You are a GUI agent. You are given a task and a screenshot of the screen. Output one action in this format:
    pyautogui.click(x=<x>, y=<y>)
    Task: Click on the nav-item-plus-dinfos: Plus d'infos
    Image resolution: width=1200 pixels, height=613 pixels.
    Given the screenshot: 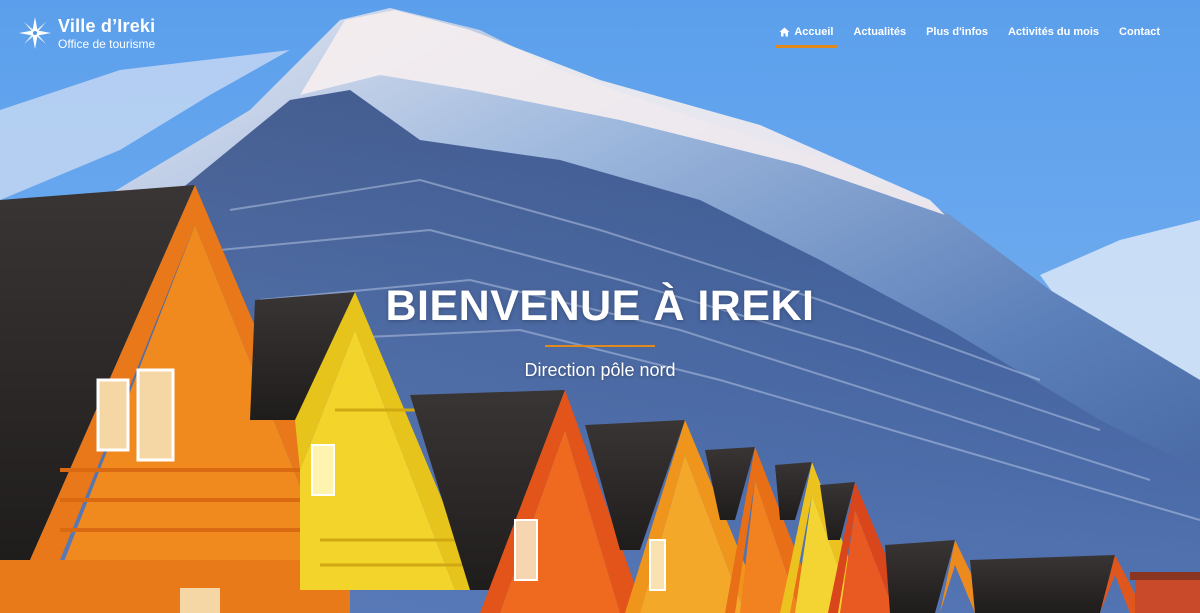 What is the action you would take?
    pyautogui.click(x=957, y=35)
    